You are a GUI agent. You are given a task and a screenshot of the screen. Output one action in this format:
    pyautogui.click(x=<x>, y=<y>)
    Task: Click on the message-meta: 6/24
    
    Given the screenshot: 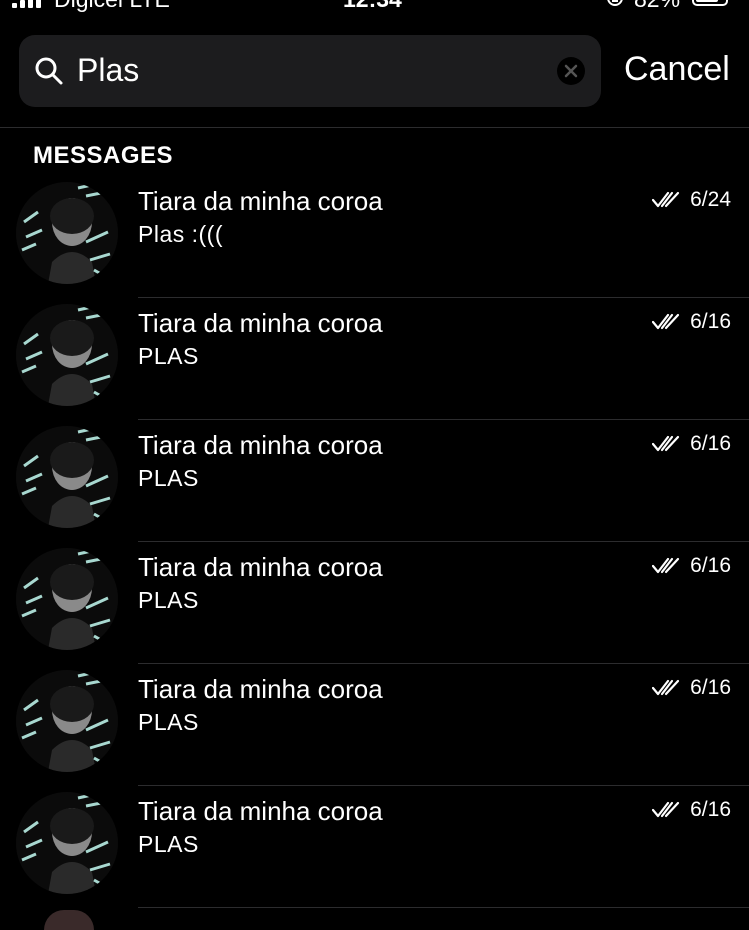 What is the action you would take?
    pyautogui.click(x=691, y=200)
    